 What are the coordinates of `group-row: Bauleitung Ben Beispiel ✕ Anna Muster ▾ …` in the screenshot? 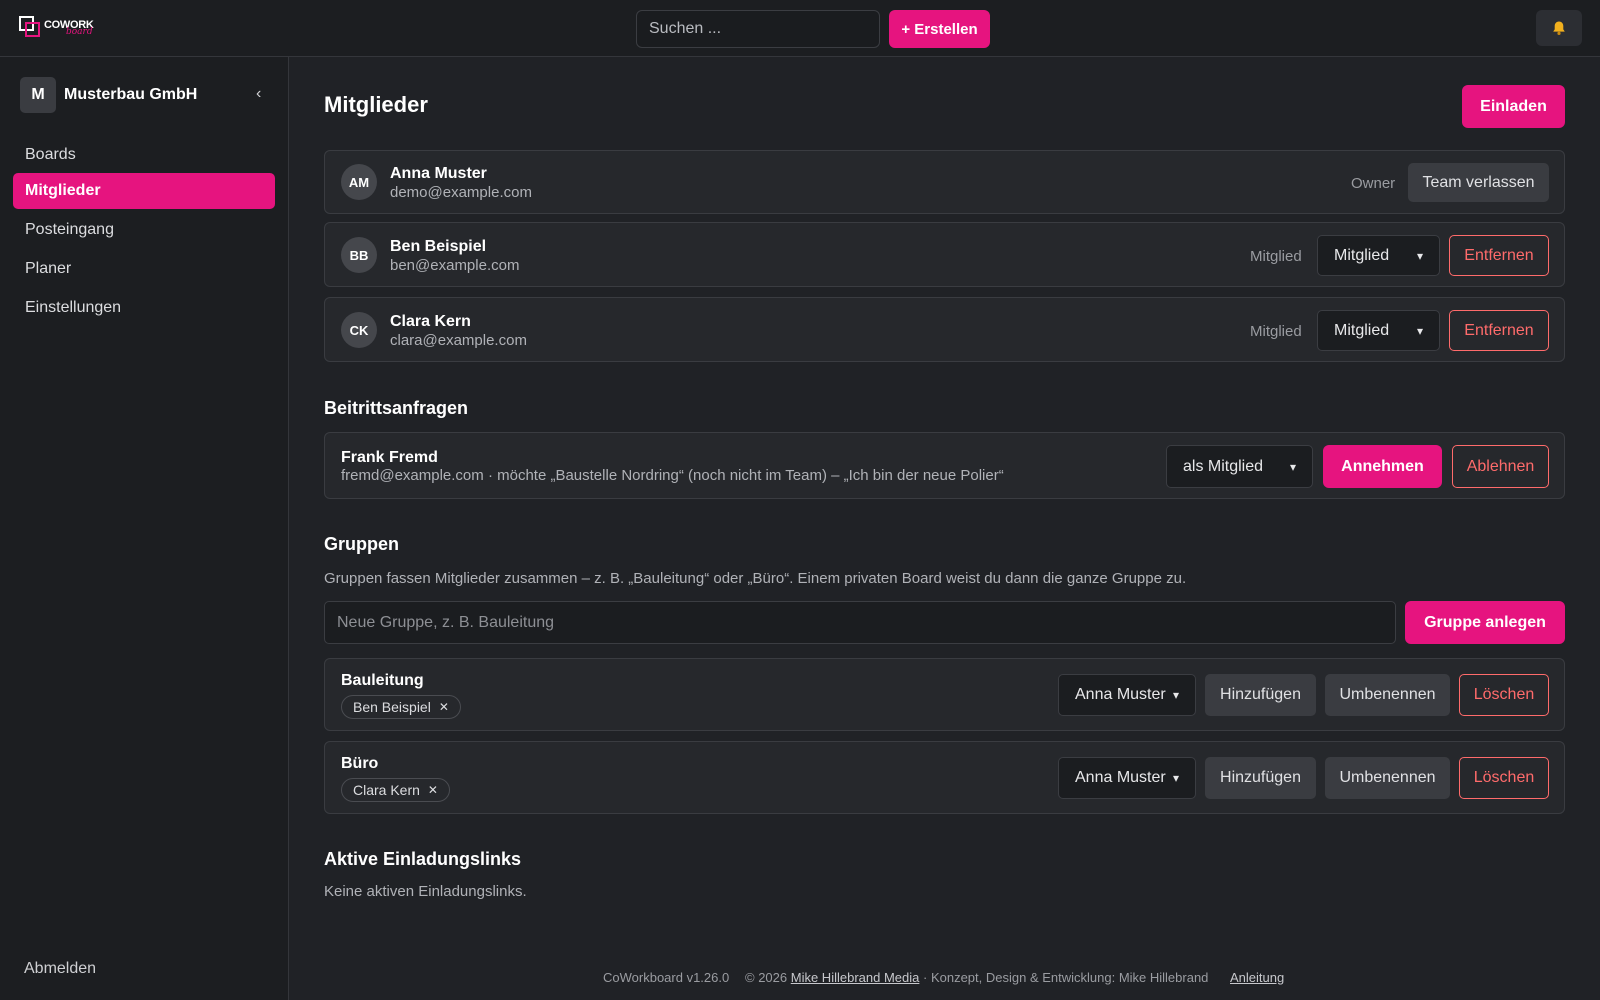 It's located at (944, 694).